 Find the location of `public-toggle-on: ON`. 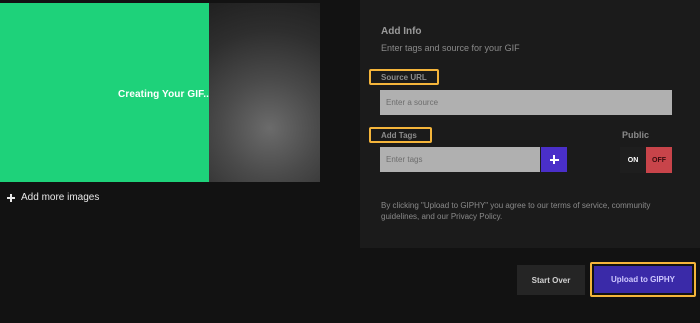

public-toggle-on: ON is located at coordinates (633, 160).